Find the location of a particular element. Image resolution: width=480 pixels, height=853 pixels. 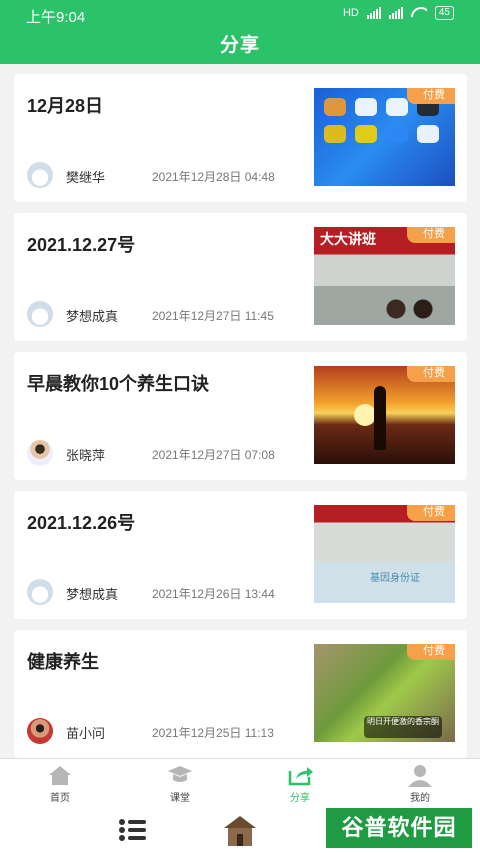

silhouette-shape is located at coordinates (380, 418).